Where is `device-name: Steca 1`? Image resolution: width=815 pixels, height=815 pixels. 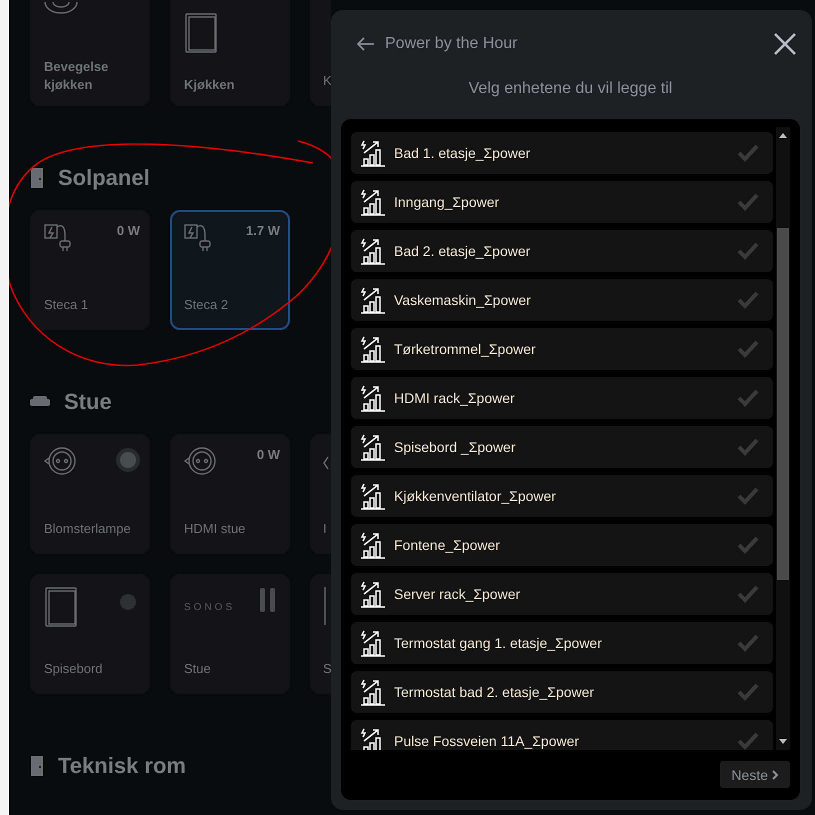
device-name: Steca 1 is located at coordinates (67, 305).